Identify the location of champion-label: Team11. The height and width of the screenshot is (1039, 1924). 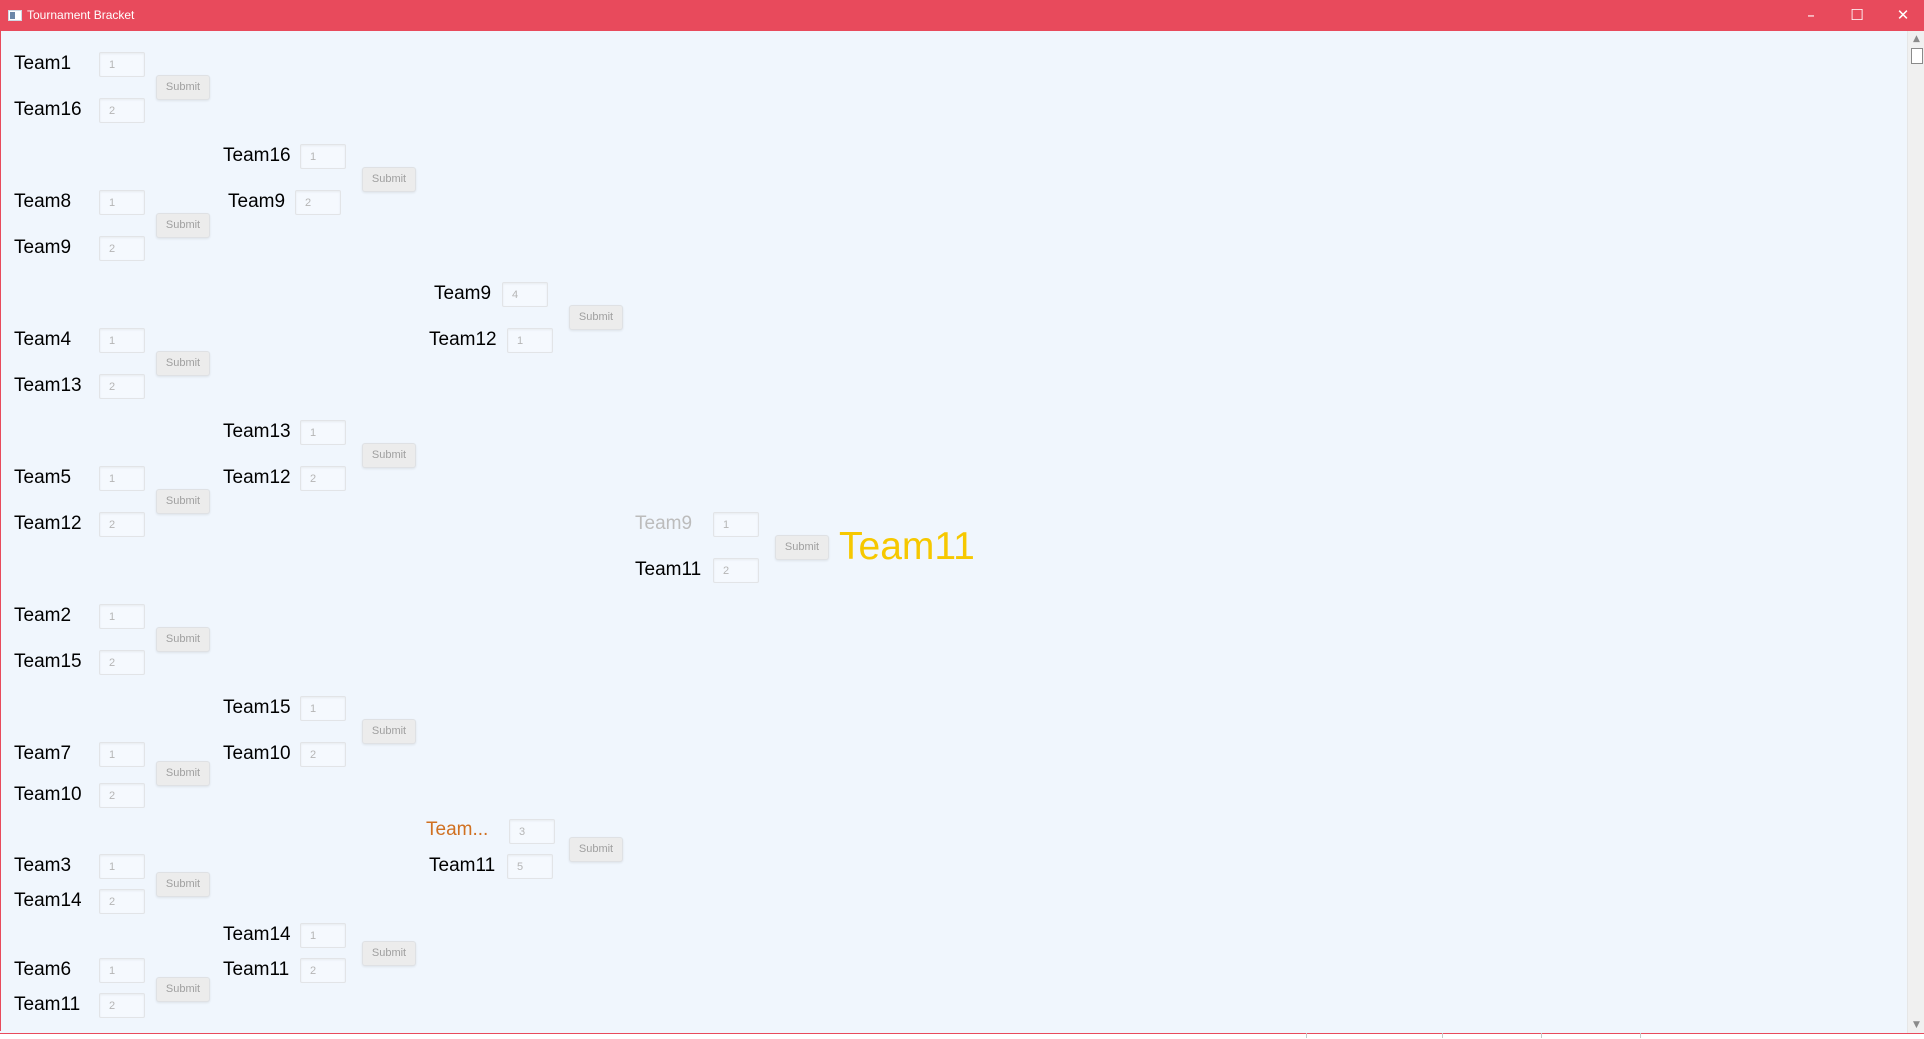
(907, 546).